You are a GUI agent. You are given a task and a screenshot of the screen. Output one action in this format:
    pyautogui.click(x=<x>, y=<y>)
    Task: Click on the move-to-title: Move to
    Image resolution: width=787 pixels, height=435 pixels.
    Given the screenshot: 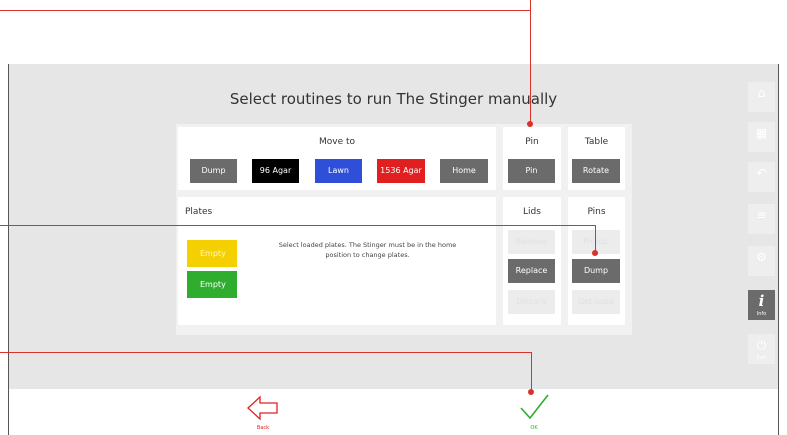 What is the action you would take?
    pyautogui.click(x=337, y=142)
    